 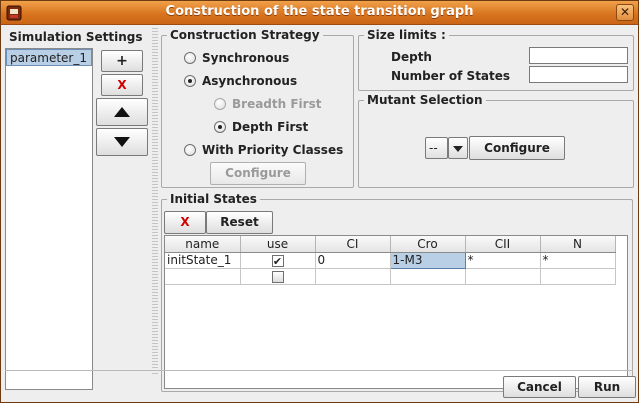 What do you see at coordinates (503, 260) in the screenshot?
I see `cell-cii: *` at bounding box center [503, 260].